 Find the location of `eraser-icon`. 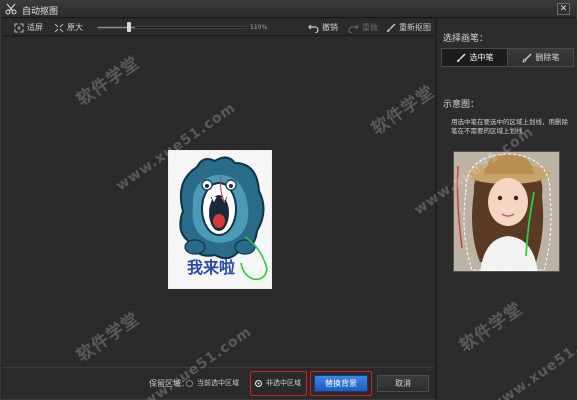

eraser-icon is located at coordinates (526, 57).